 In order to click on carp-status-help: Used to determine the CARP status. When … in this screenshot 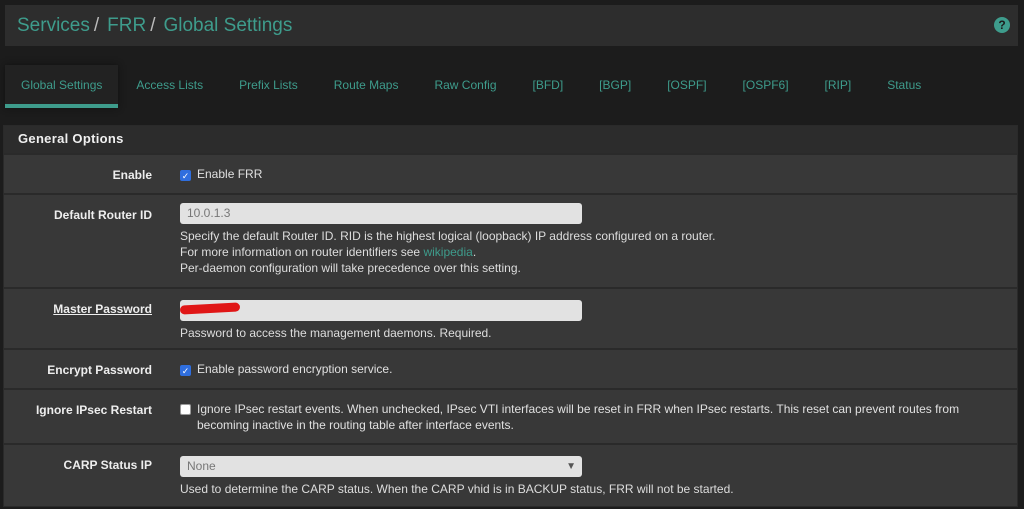, I will do `click(457, 489)`.